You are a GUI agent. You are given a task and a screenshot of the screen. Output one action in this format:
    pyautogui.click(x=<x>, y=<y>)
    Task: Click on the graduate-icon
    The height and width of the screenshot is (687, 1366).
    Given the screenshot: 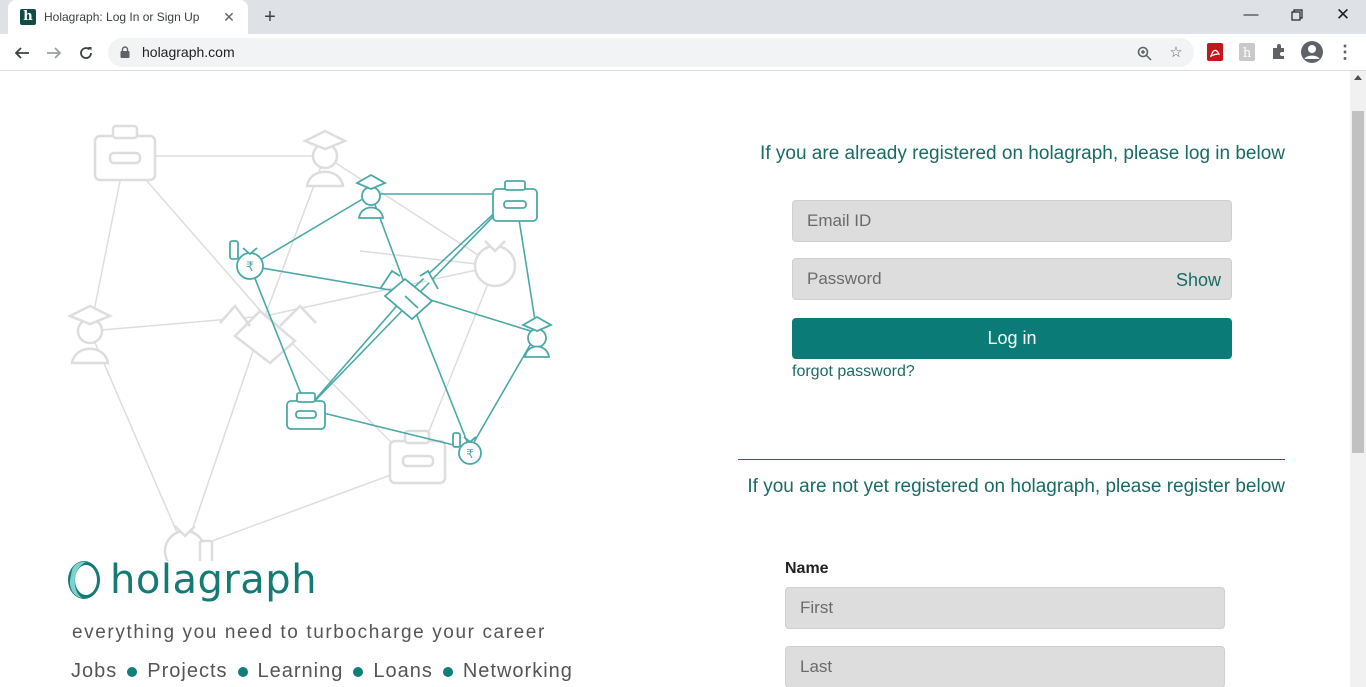 What is the action you would take?
    pyautogui.click(x=371, y=196)
    